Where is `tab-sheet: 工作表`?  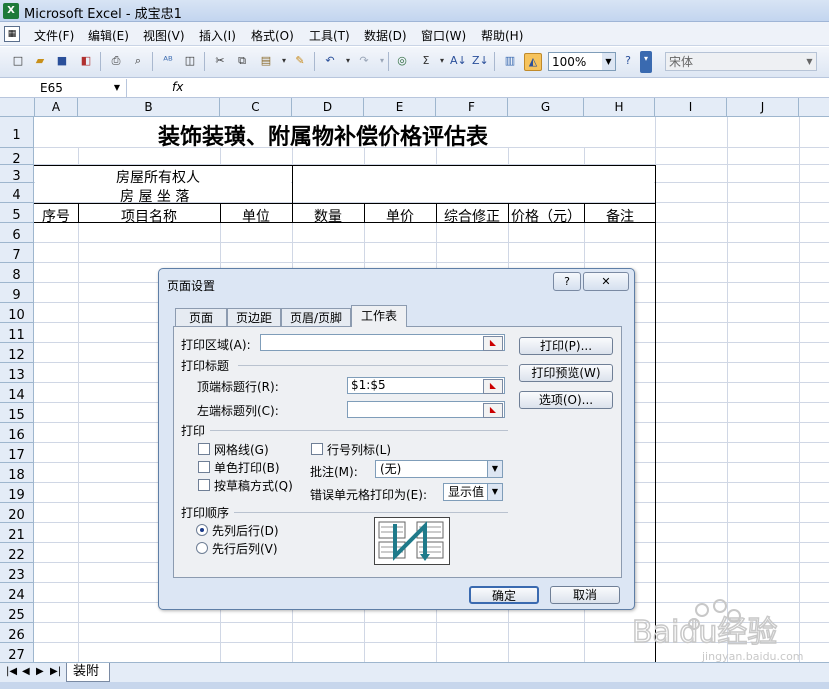
tab-sheet: 工作表 is located at coordinates (379, 316).